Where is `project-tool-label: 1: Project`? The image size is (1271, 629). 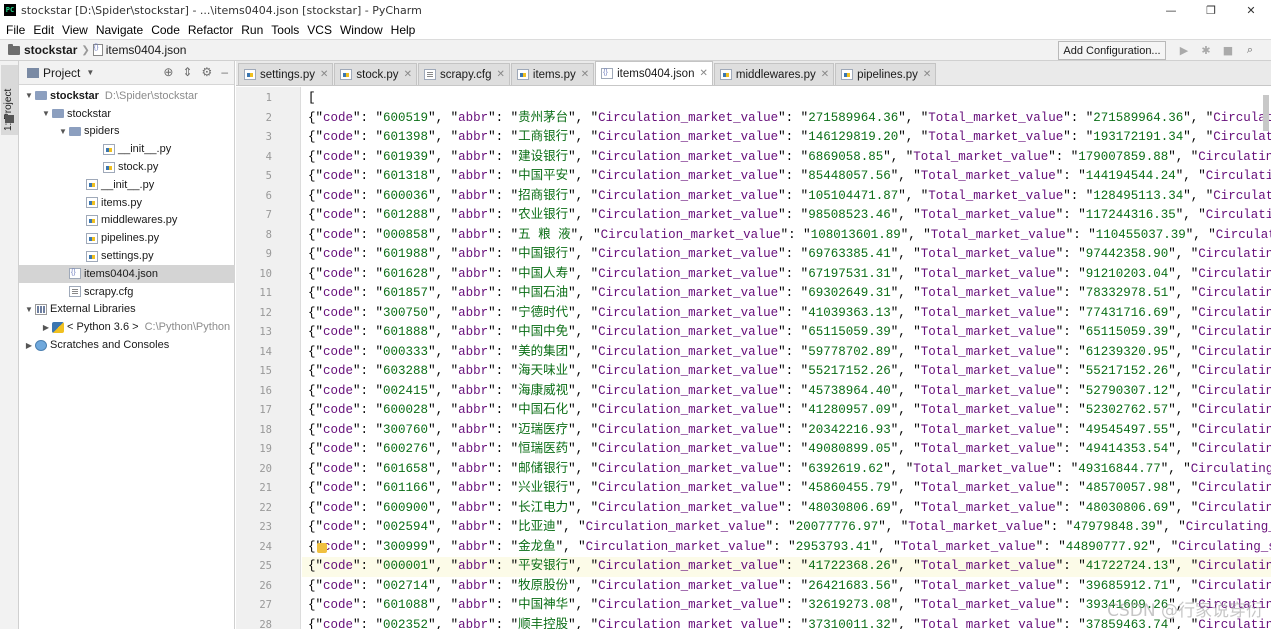
project-tool-label: 1: Project is located at coordinates (8, 110).